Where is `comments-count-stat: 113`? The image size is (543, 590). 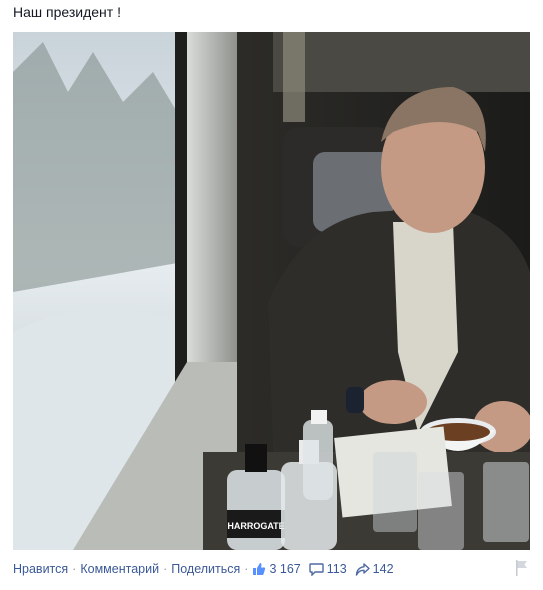 comments-count-stat: 113 is located at coordinates (328, 569).